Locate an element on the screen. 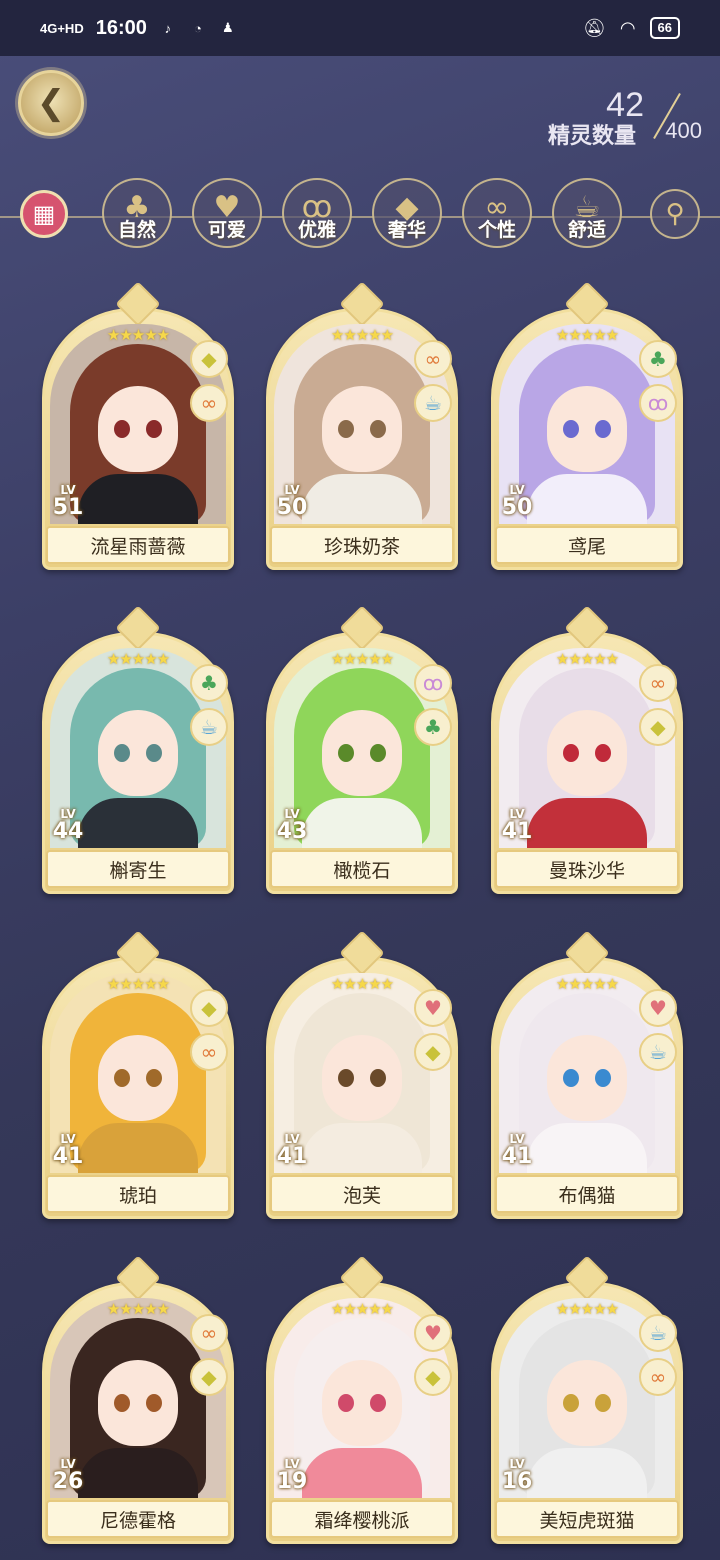 This screenshot has width=720, height=1560. search-button: ⚲ is located at coordinates (675, 214).